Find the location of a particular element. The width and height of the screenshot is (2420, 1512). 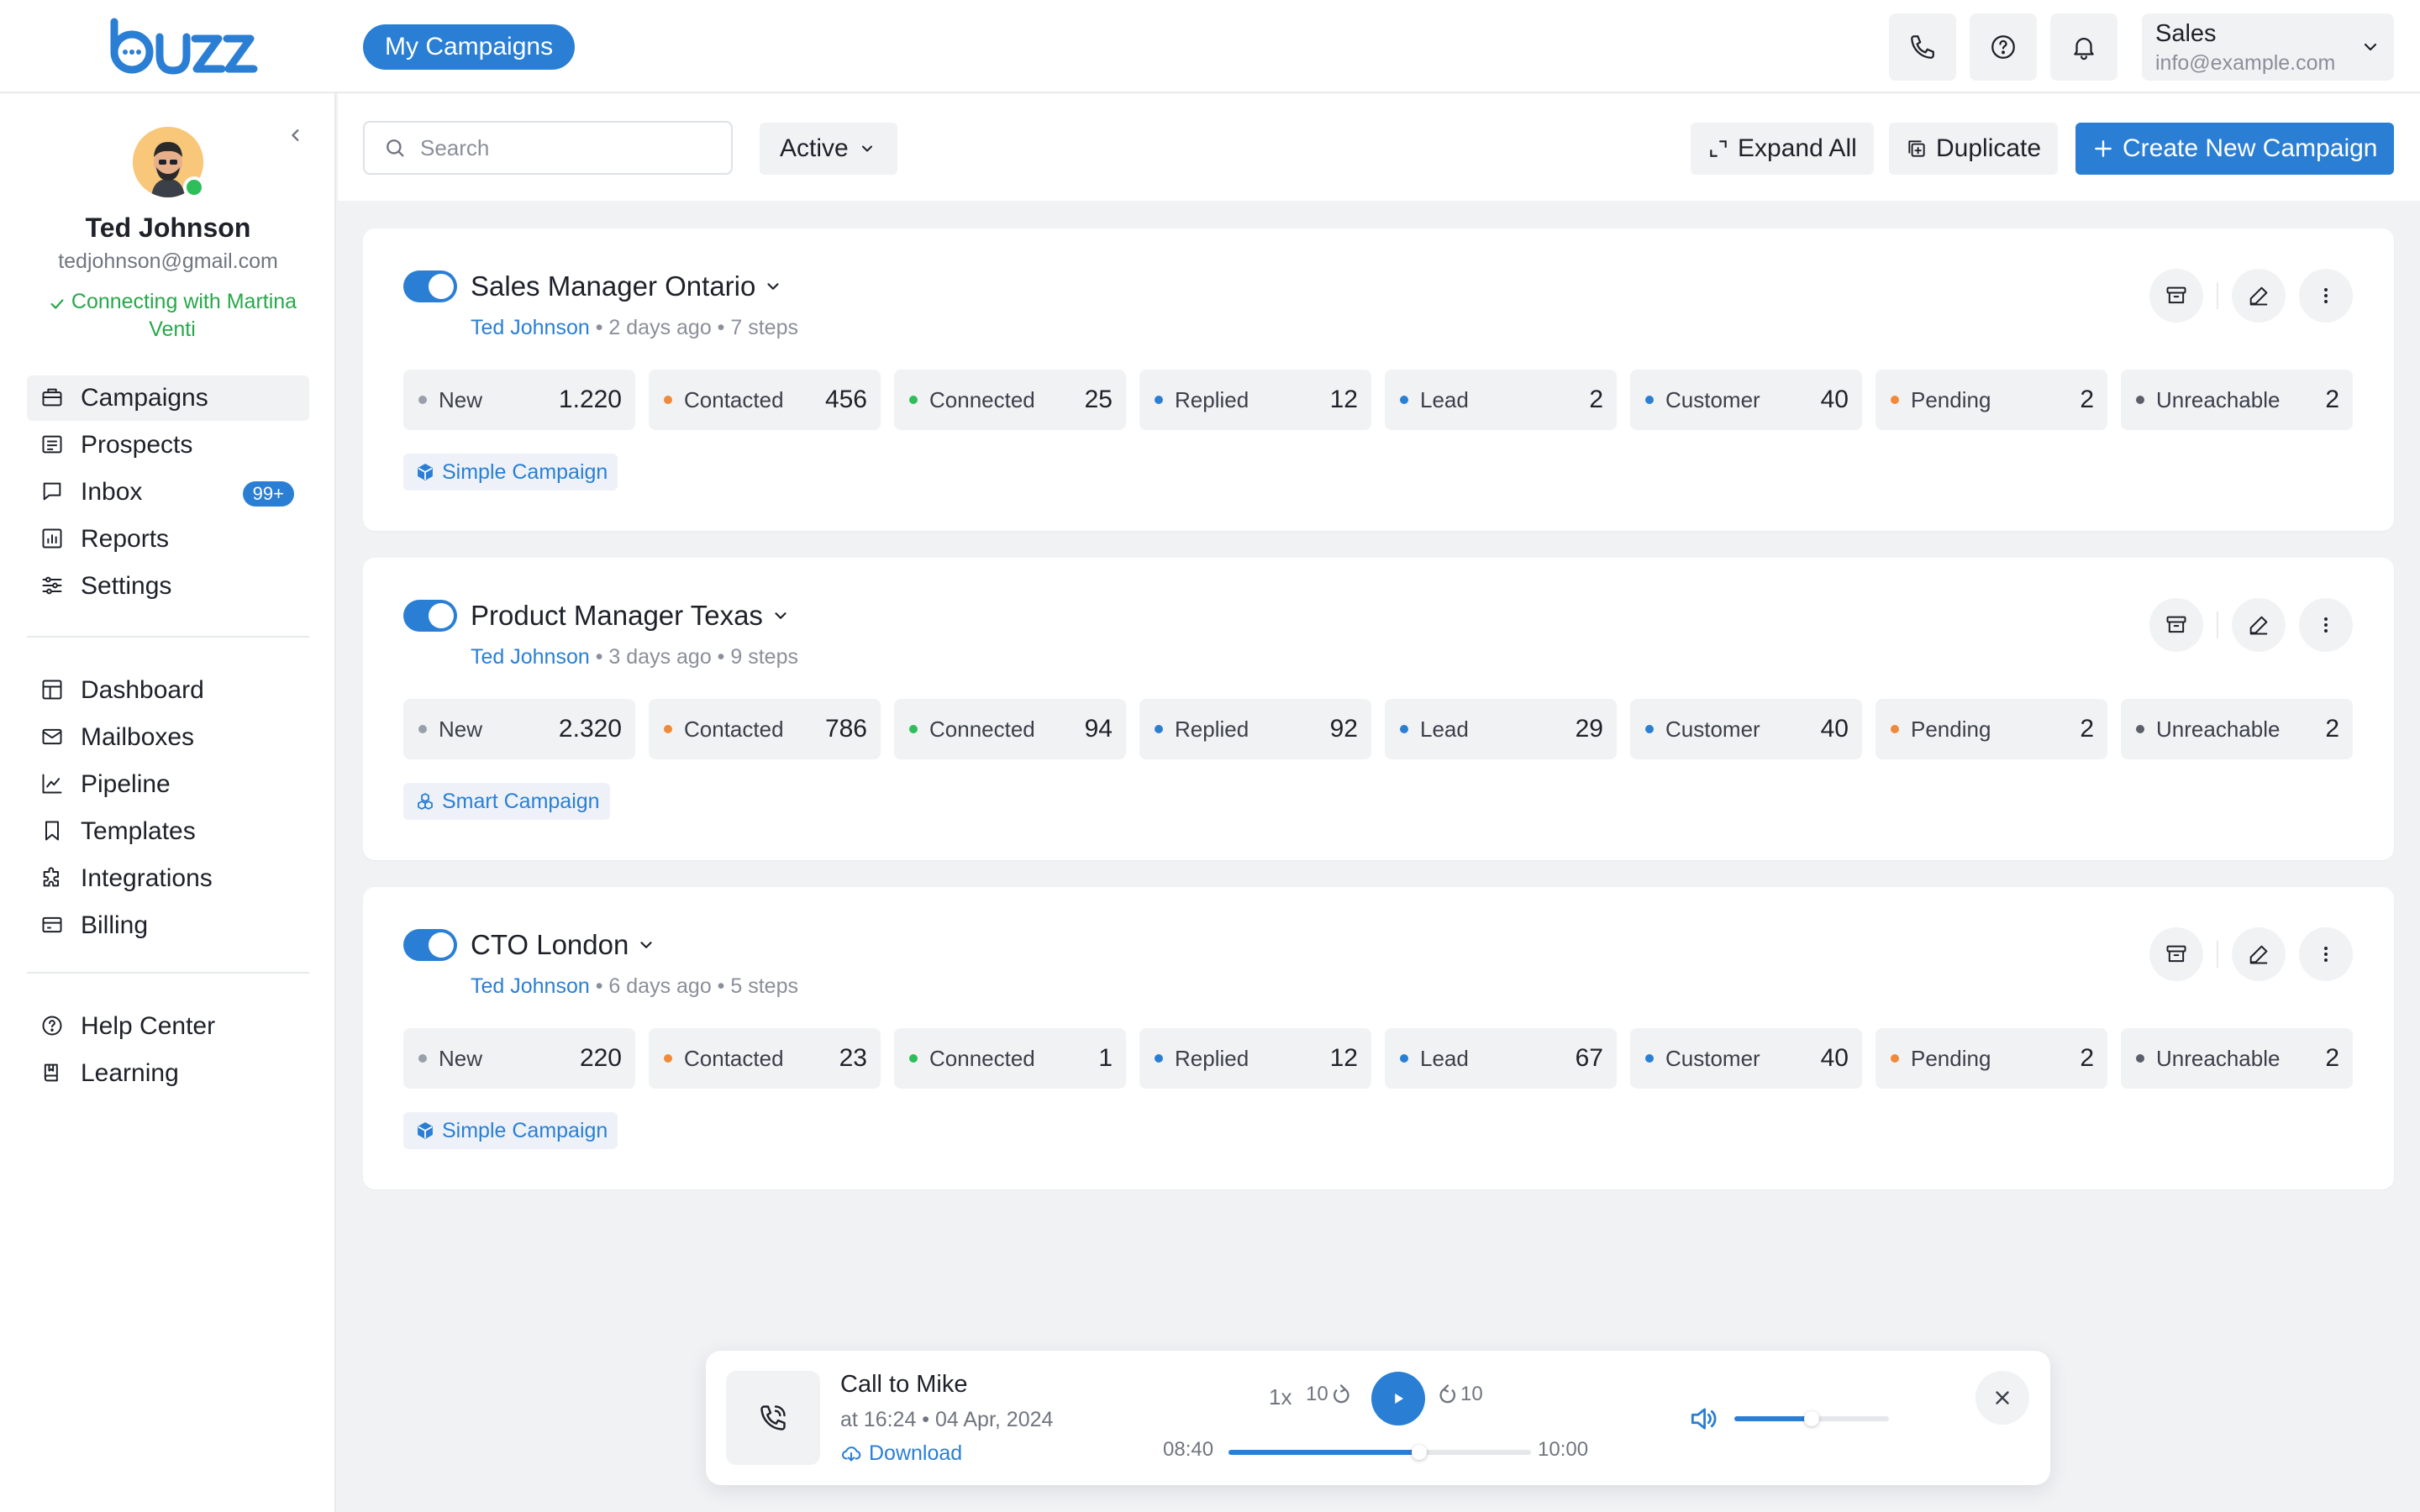

sidebar-item-inbox: Inbox 99+ is located at coordinates (168, 492).